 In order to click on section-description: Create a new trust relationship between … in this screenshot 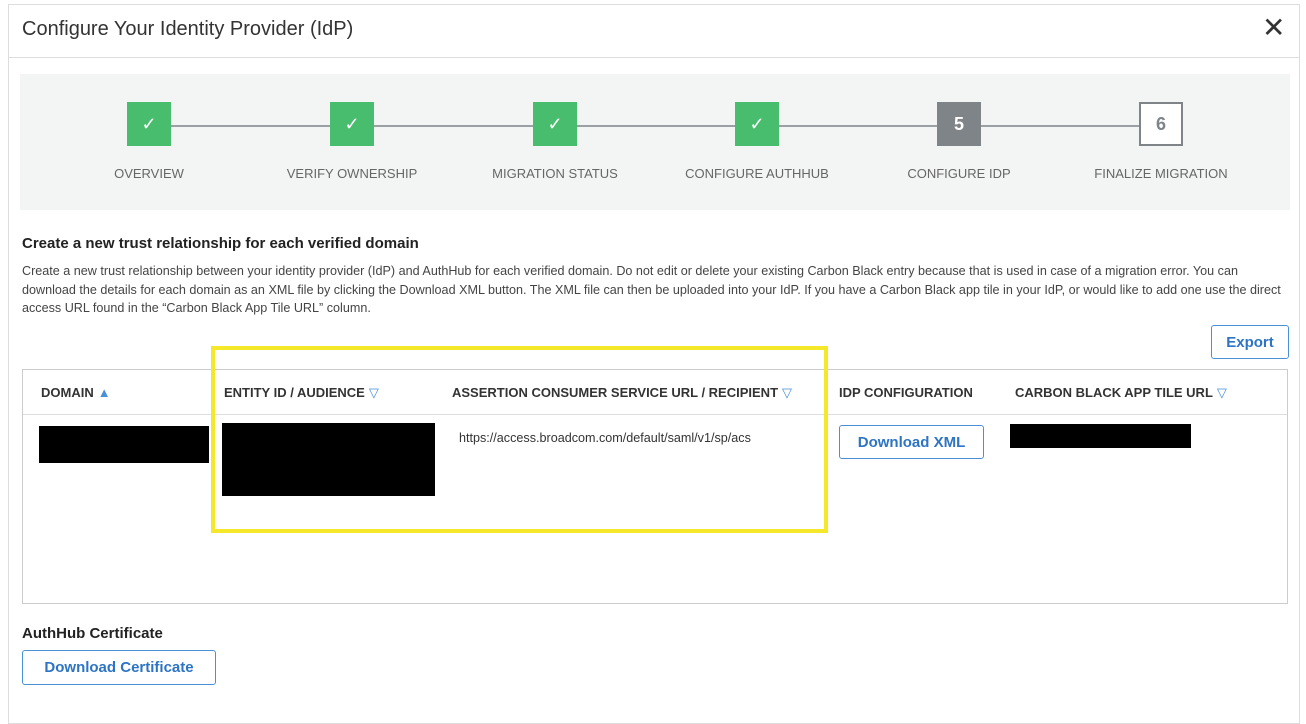, I will do `click(651, 289)`.